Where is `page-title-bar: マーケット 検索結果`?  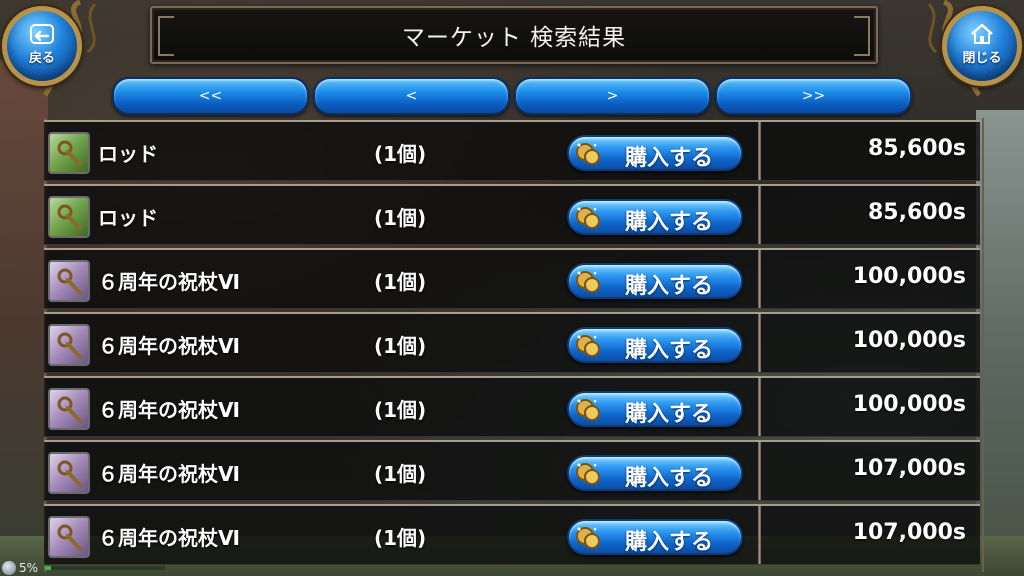
page-title-bar: マーケット 検索結果 is located at coordinates (514, 35).